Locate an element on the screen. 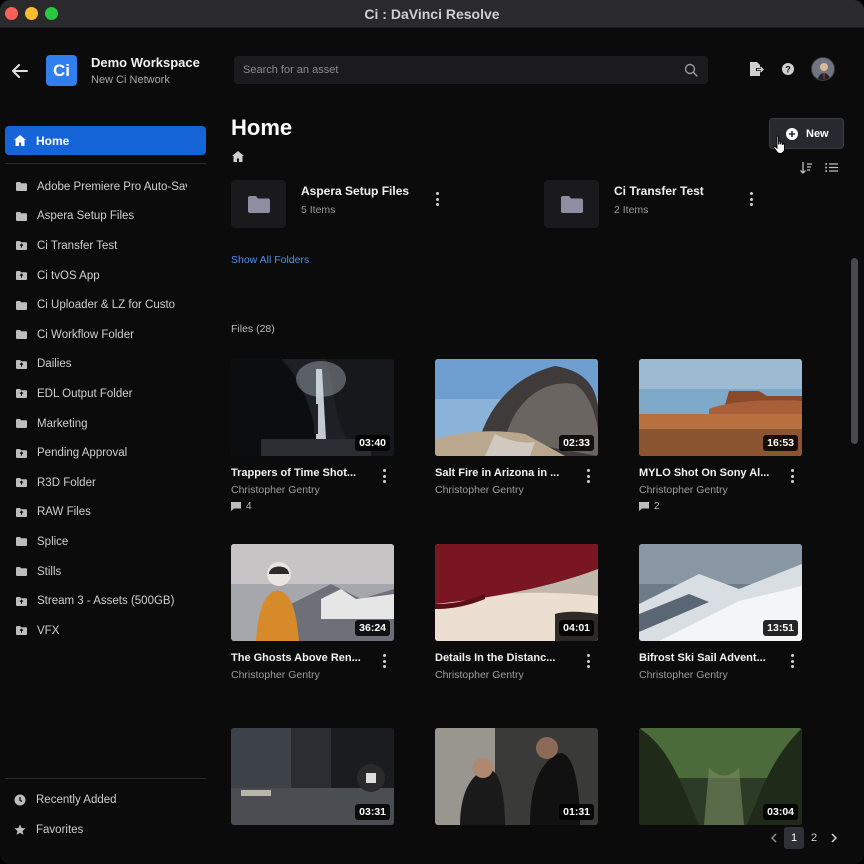 This screenshot has width=864, height=864. video-thumbnail: 03:31 is located at coordinates (312, 776).